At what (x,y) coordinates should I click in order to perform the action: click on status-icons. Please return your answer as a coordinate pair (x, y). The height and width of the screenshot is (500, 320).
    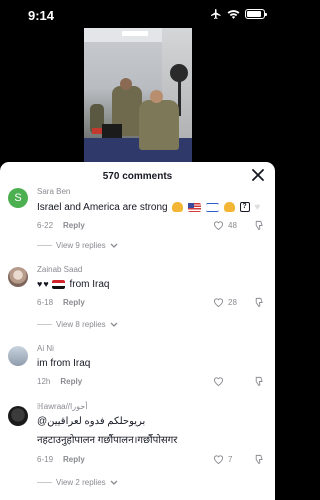
    Looking at the image, I should click on (238, 14).